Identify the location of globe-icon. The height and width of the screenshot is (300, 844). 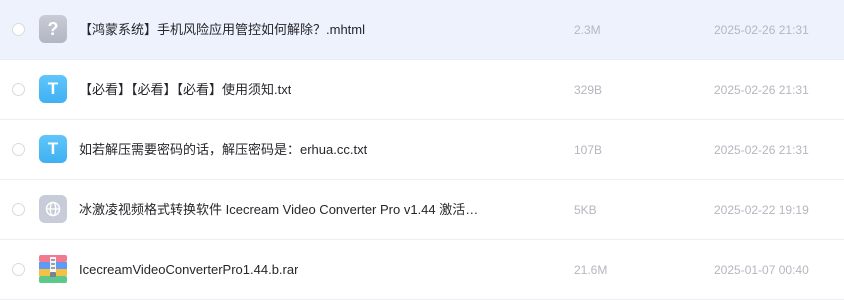
(53, 209).